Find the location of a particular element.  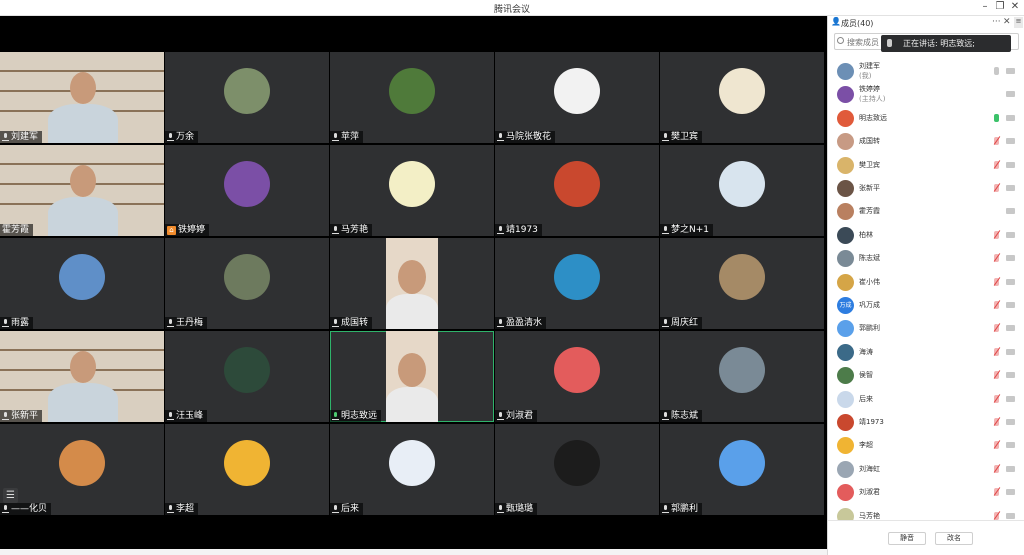

grid-menu-icon: ☰ is located at coordinates (10, 495).